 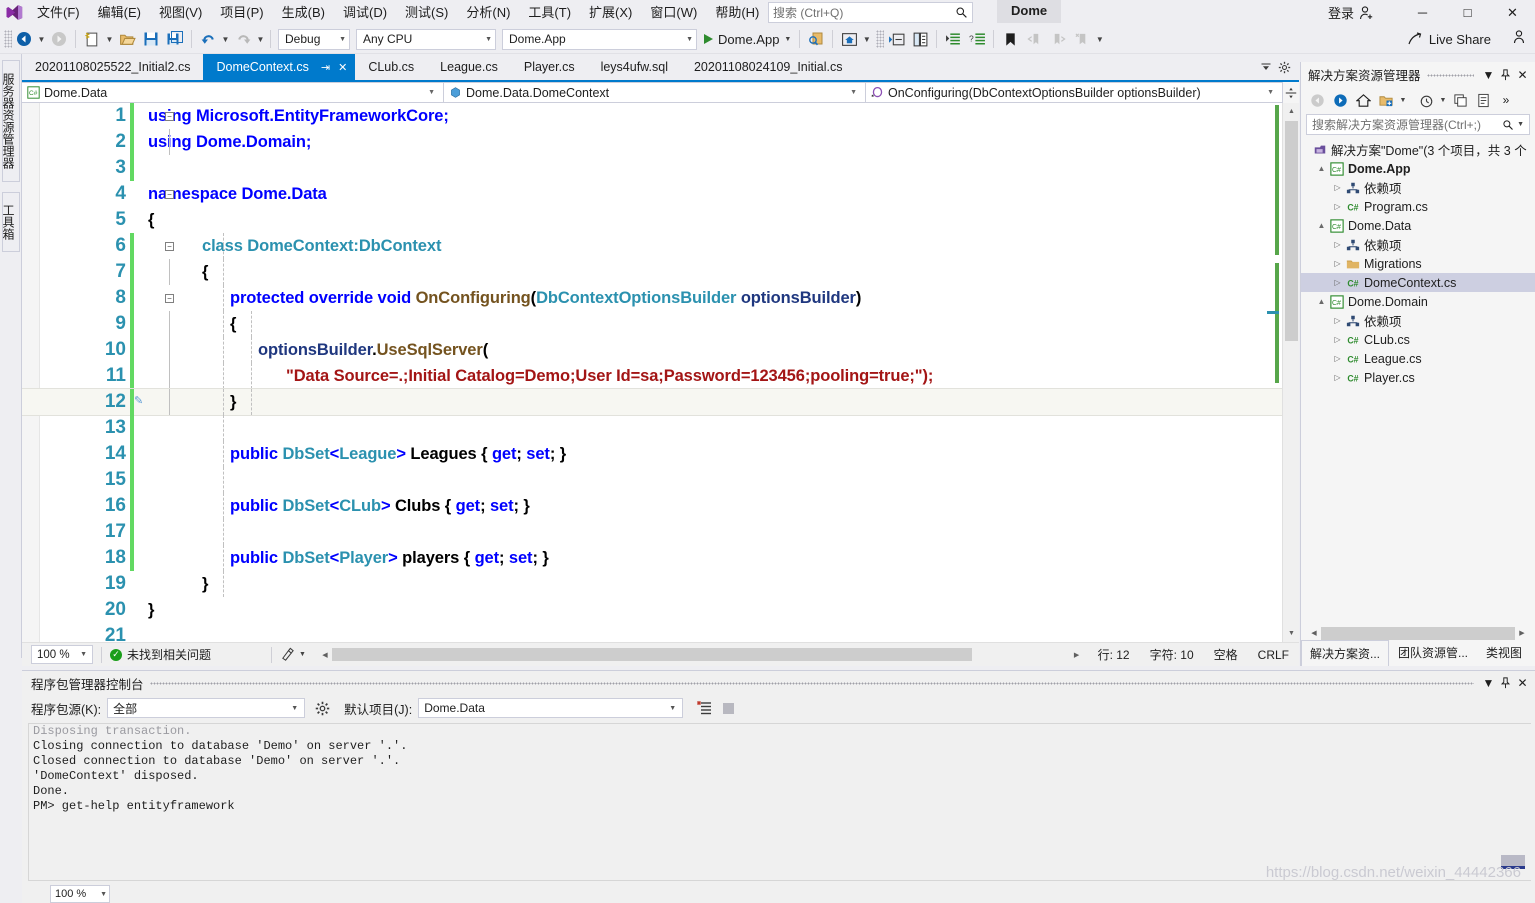 What do you see at coordinates (1291, 231) in the screenshot?
I see `vertical-scroll-thumb` at bounding box center [1291, 231].